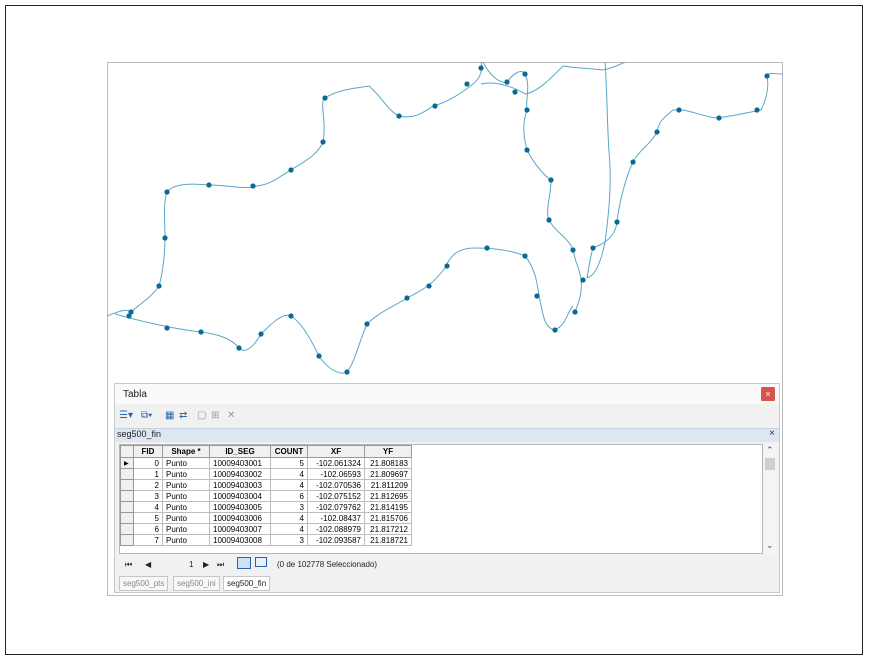  Describe the element at coordinates (127, 451) in the screenshot. I see `row-selector-header` at that location.